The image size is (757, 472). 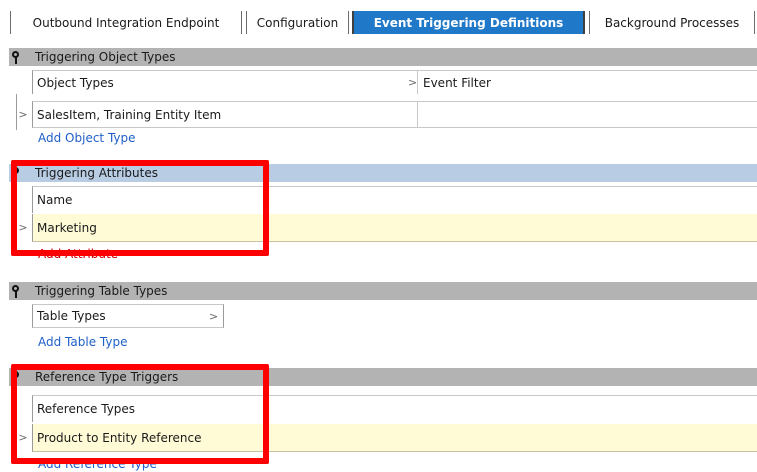 I want to click on column-header-event-filter: Event Filter, so click(x=455, y=83).